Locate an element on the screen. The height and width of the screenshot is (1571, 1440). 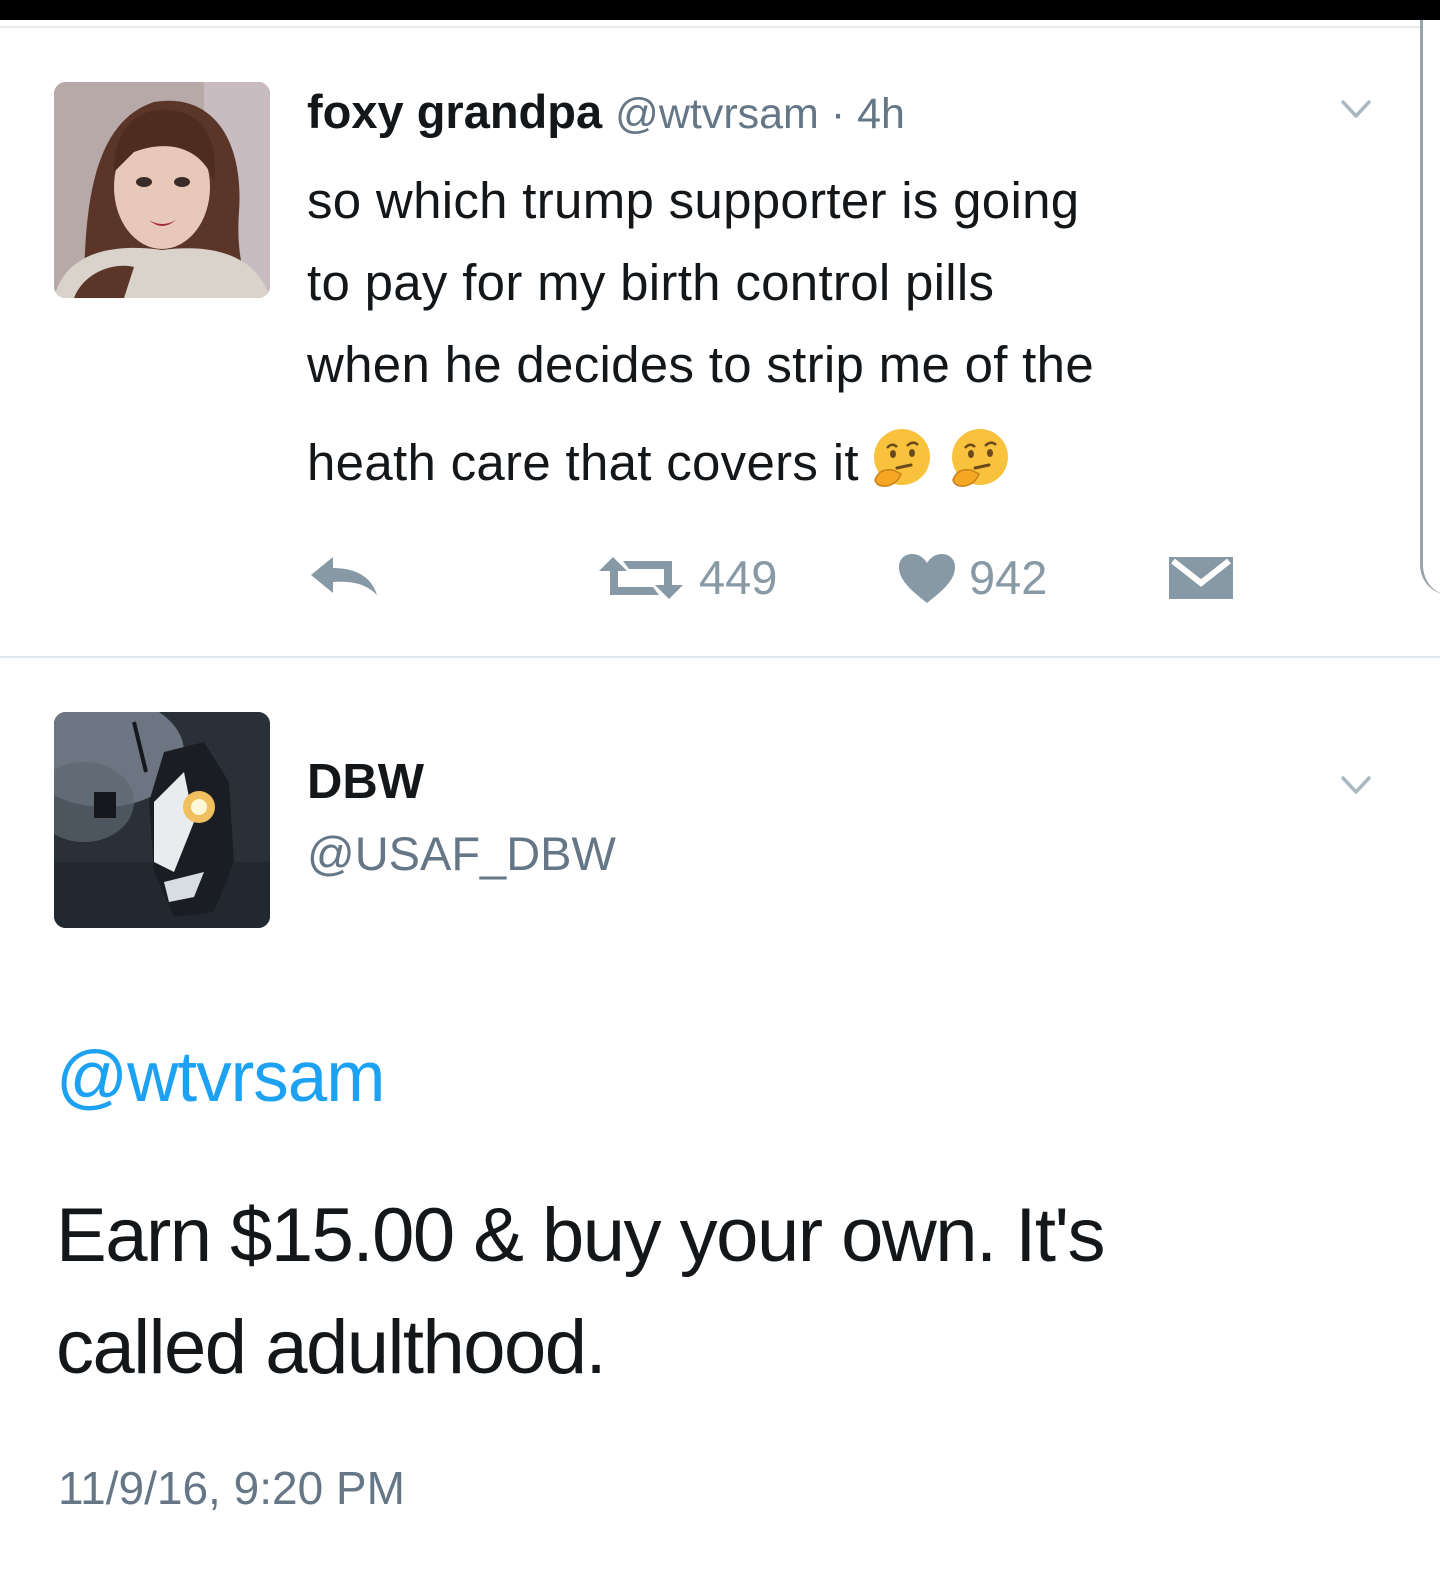
screen-edge-overlay is located at coordinates (1430, 307).